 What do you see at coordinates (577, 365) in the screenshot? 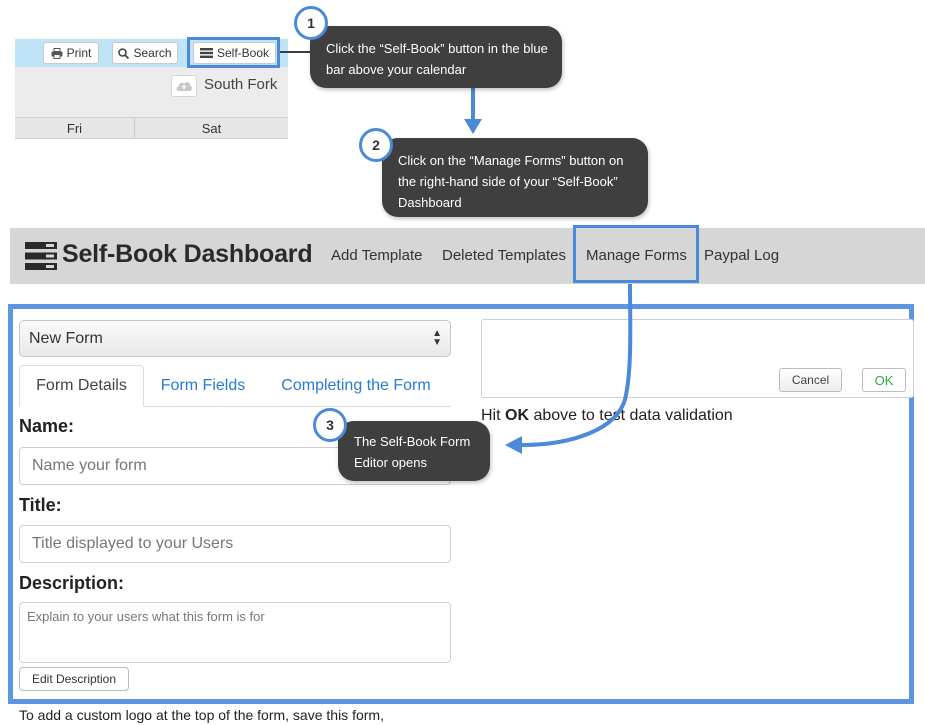
I see `arrow-step2-to-step3` at bounding box center [577, 365].